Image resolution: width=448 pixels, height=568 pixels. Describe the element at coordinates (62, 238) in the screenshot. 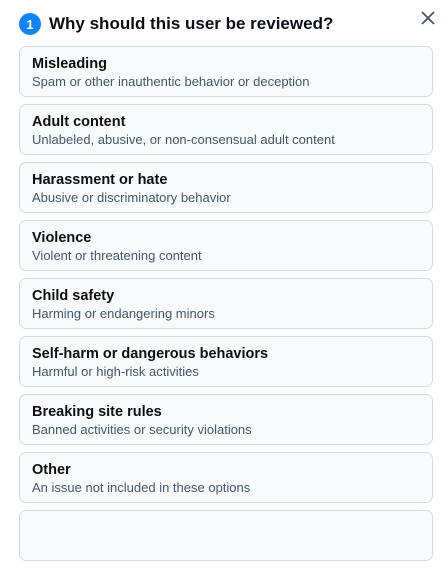

I see `option-title: Violence` at that location.